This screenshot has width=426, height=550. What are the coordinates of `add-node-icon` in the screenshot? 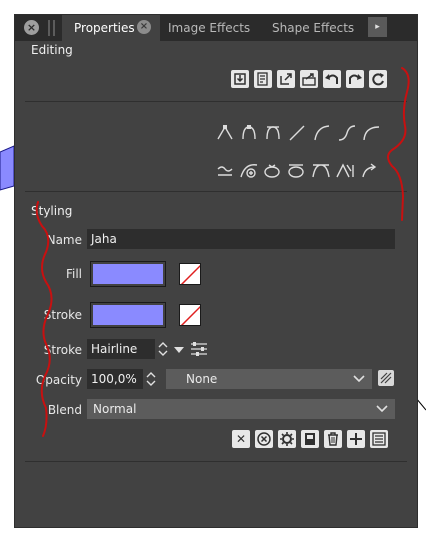 It's located at (249, 171).